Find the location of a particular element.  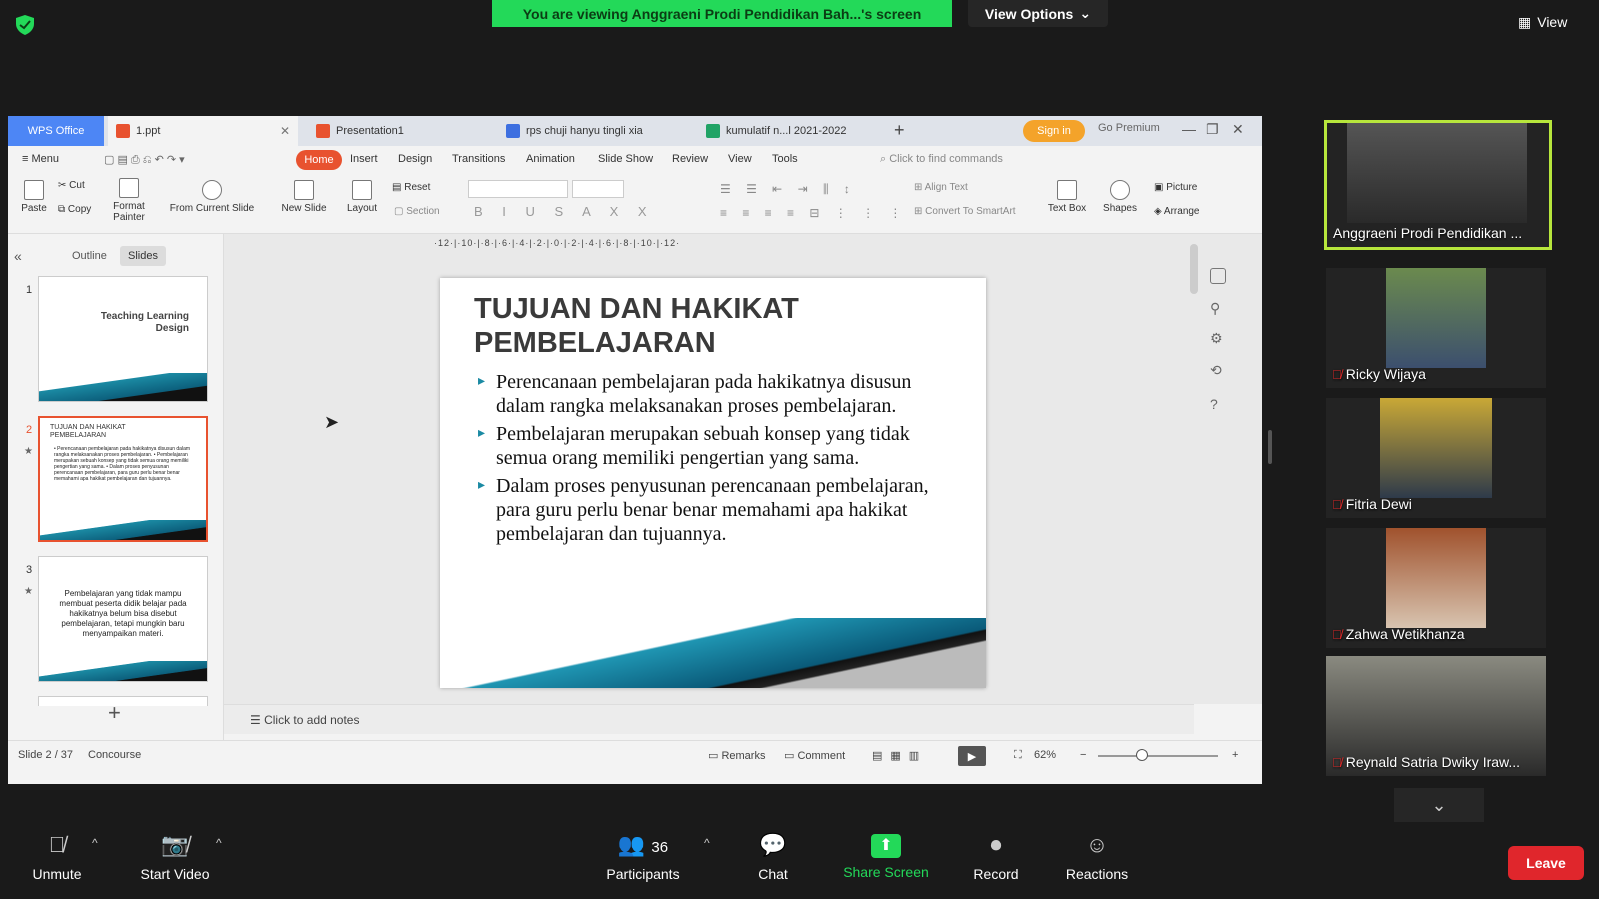

zoom-out-icon: − is located at coordinates (1083, 755).